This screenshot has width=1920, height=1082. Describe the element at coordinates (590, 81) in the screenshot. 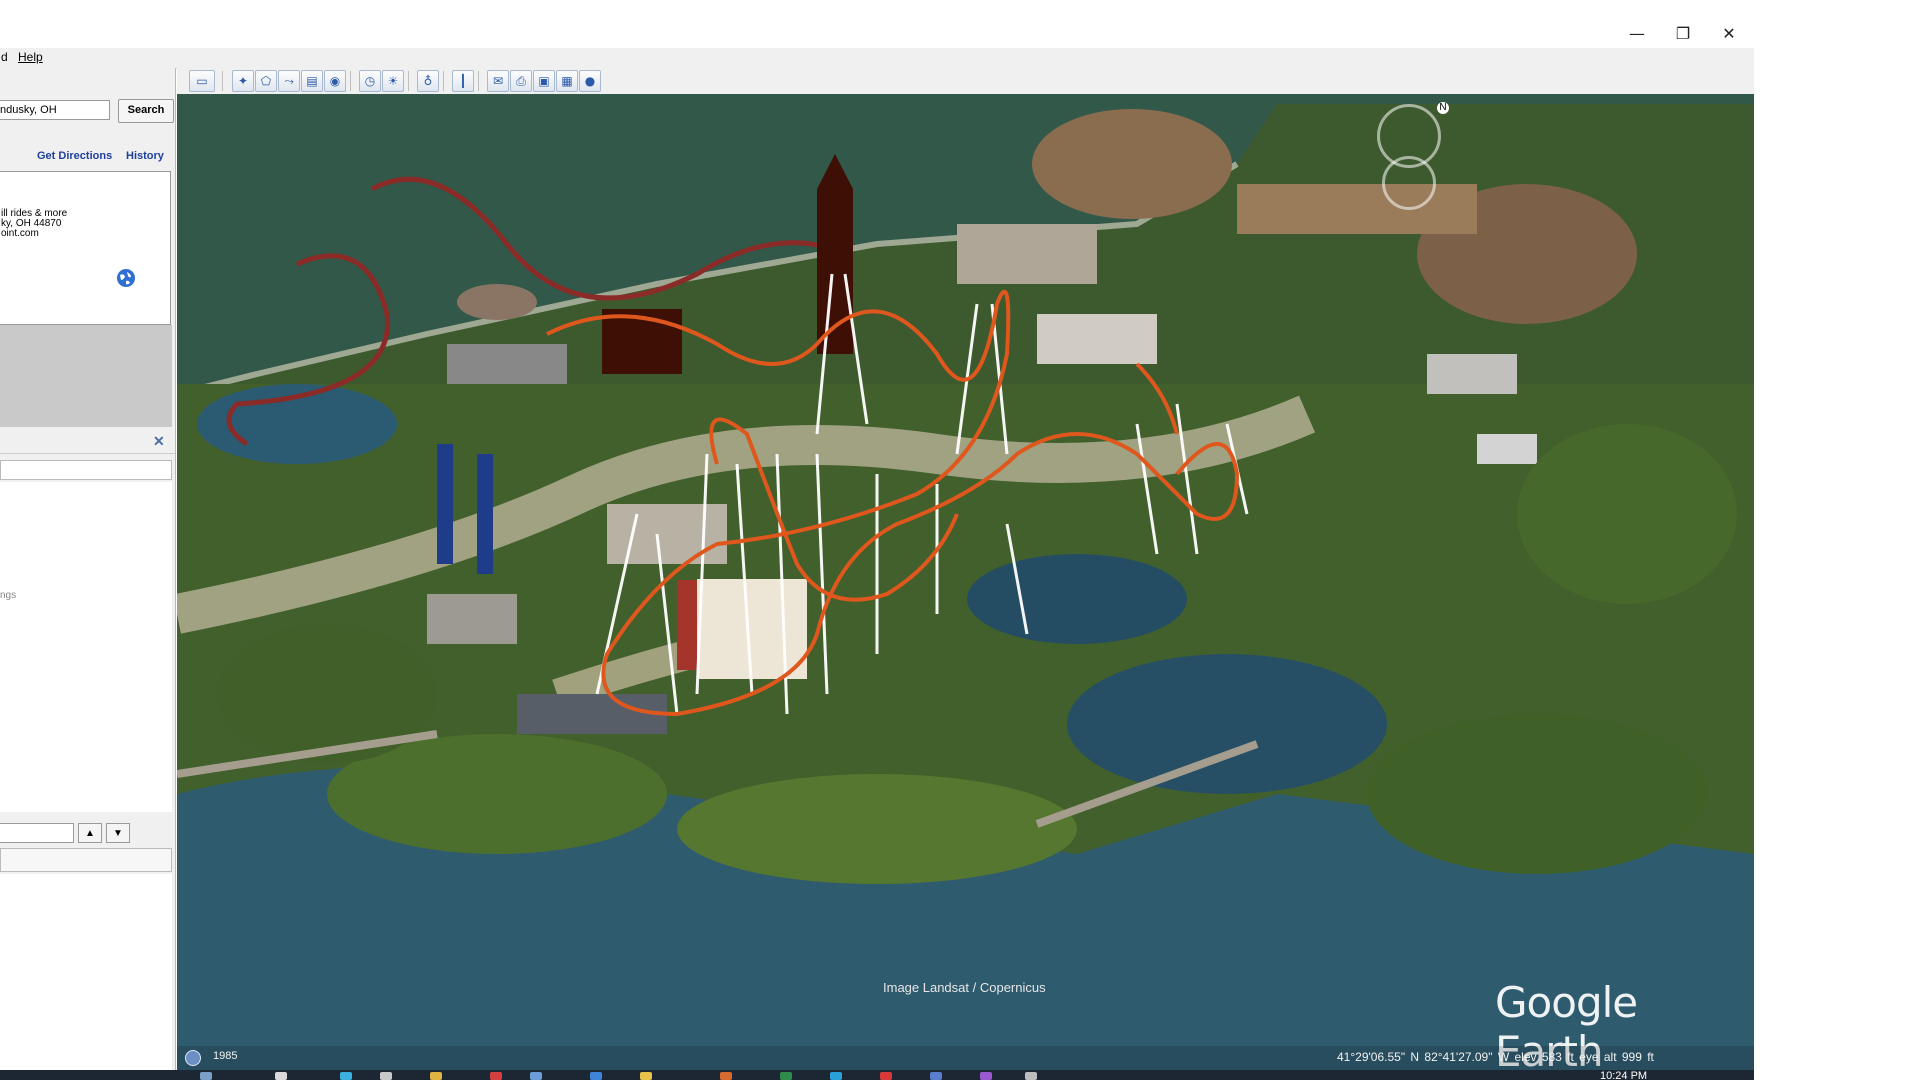

I see `earth-icon: ●` at that location.